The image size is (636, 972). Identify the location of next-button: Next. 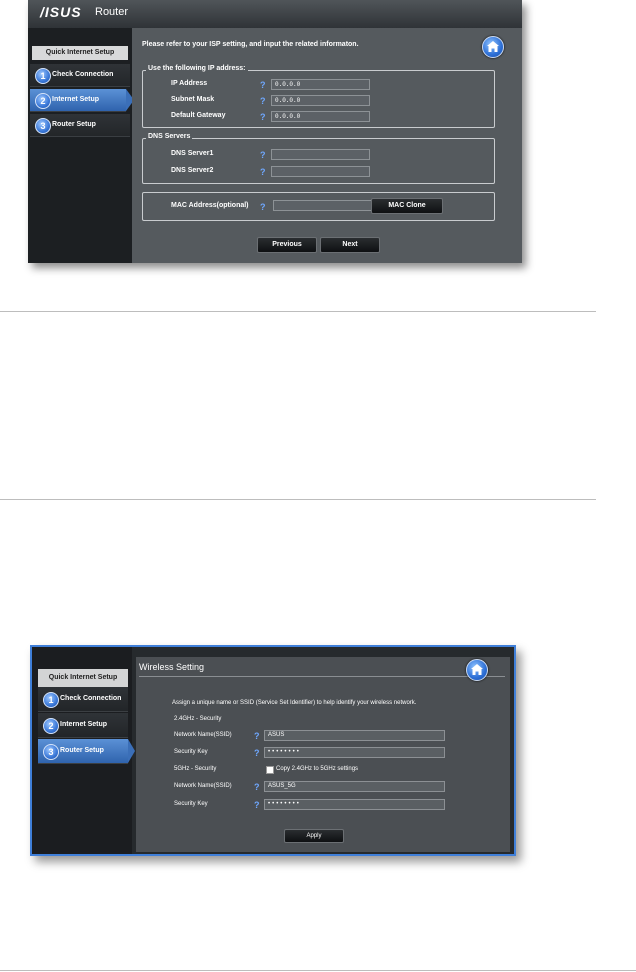
(350, 245).